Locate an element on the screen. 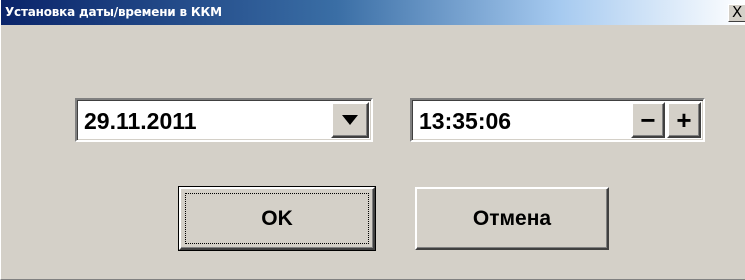  date-picker: 29.11.2011 is located at coordinates (224, 120).